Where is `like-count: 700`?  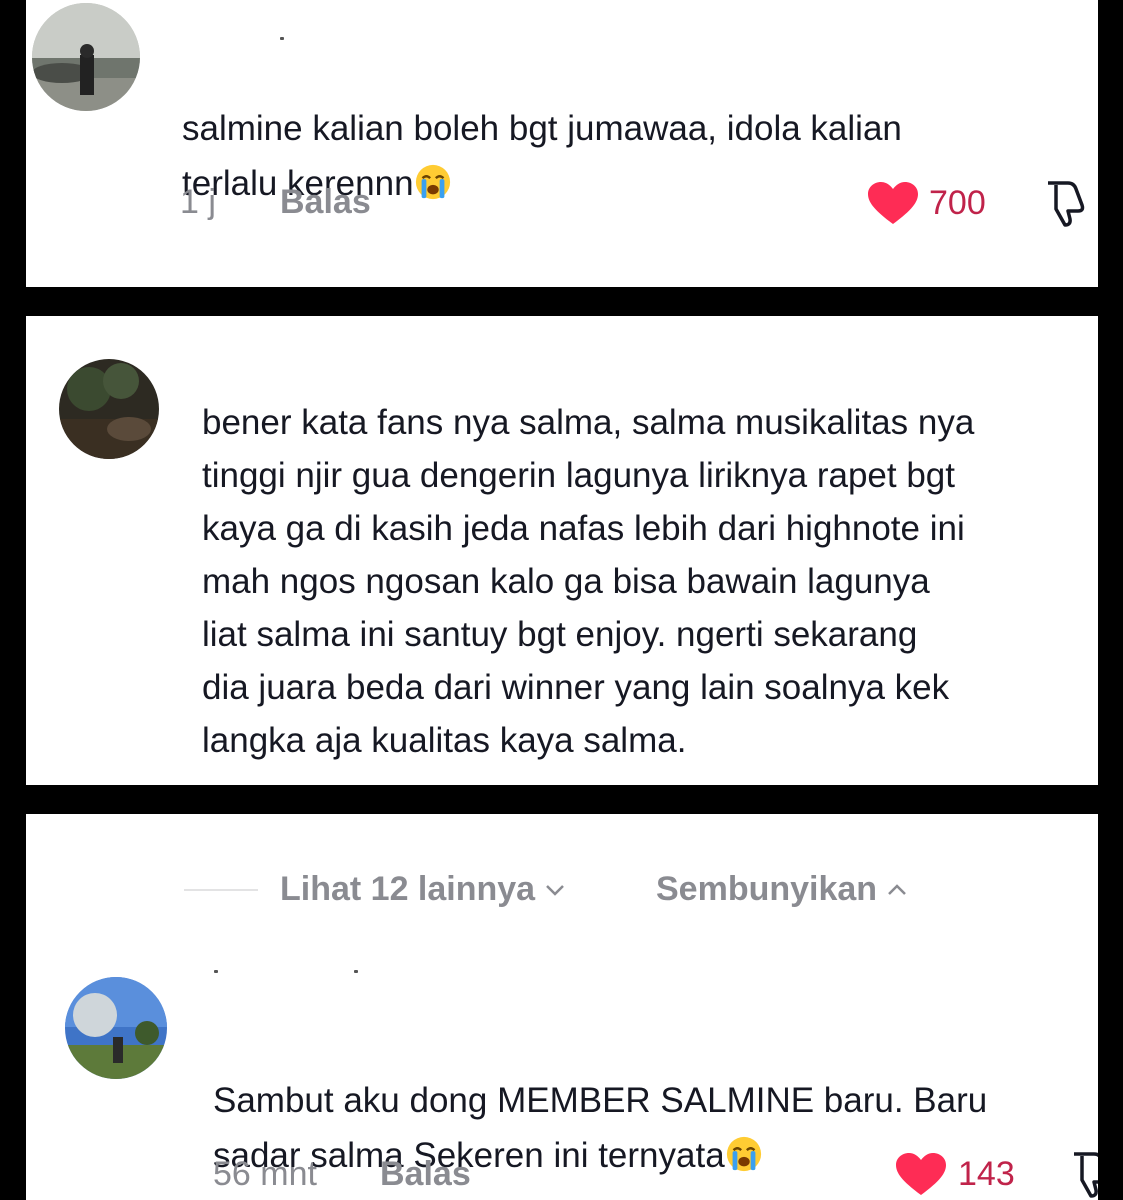 like-count: 700 is located at coordinates (957, 203).